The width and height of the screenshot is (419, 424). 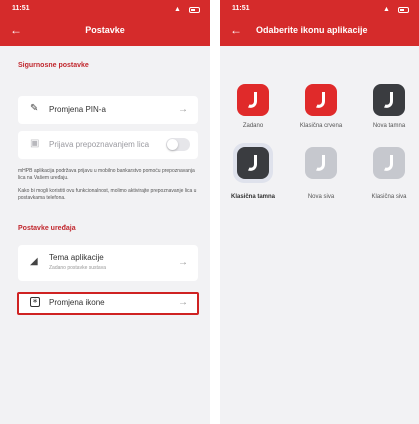 I want to click on app-icon-label: Klasična crvena, so click(x=321, y=126).